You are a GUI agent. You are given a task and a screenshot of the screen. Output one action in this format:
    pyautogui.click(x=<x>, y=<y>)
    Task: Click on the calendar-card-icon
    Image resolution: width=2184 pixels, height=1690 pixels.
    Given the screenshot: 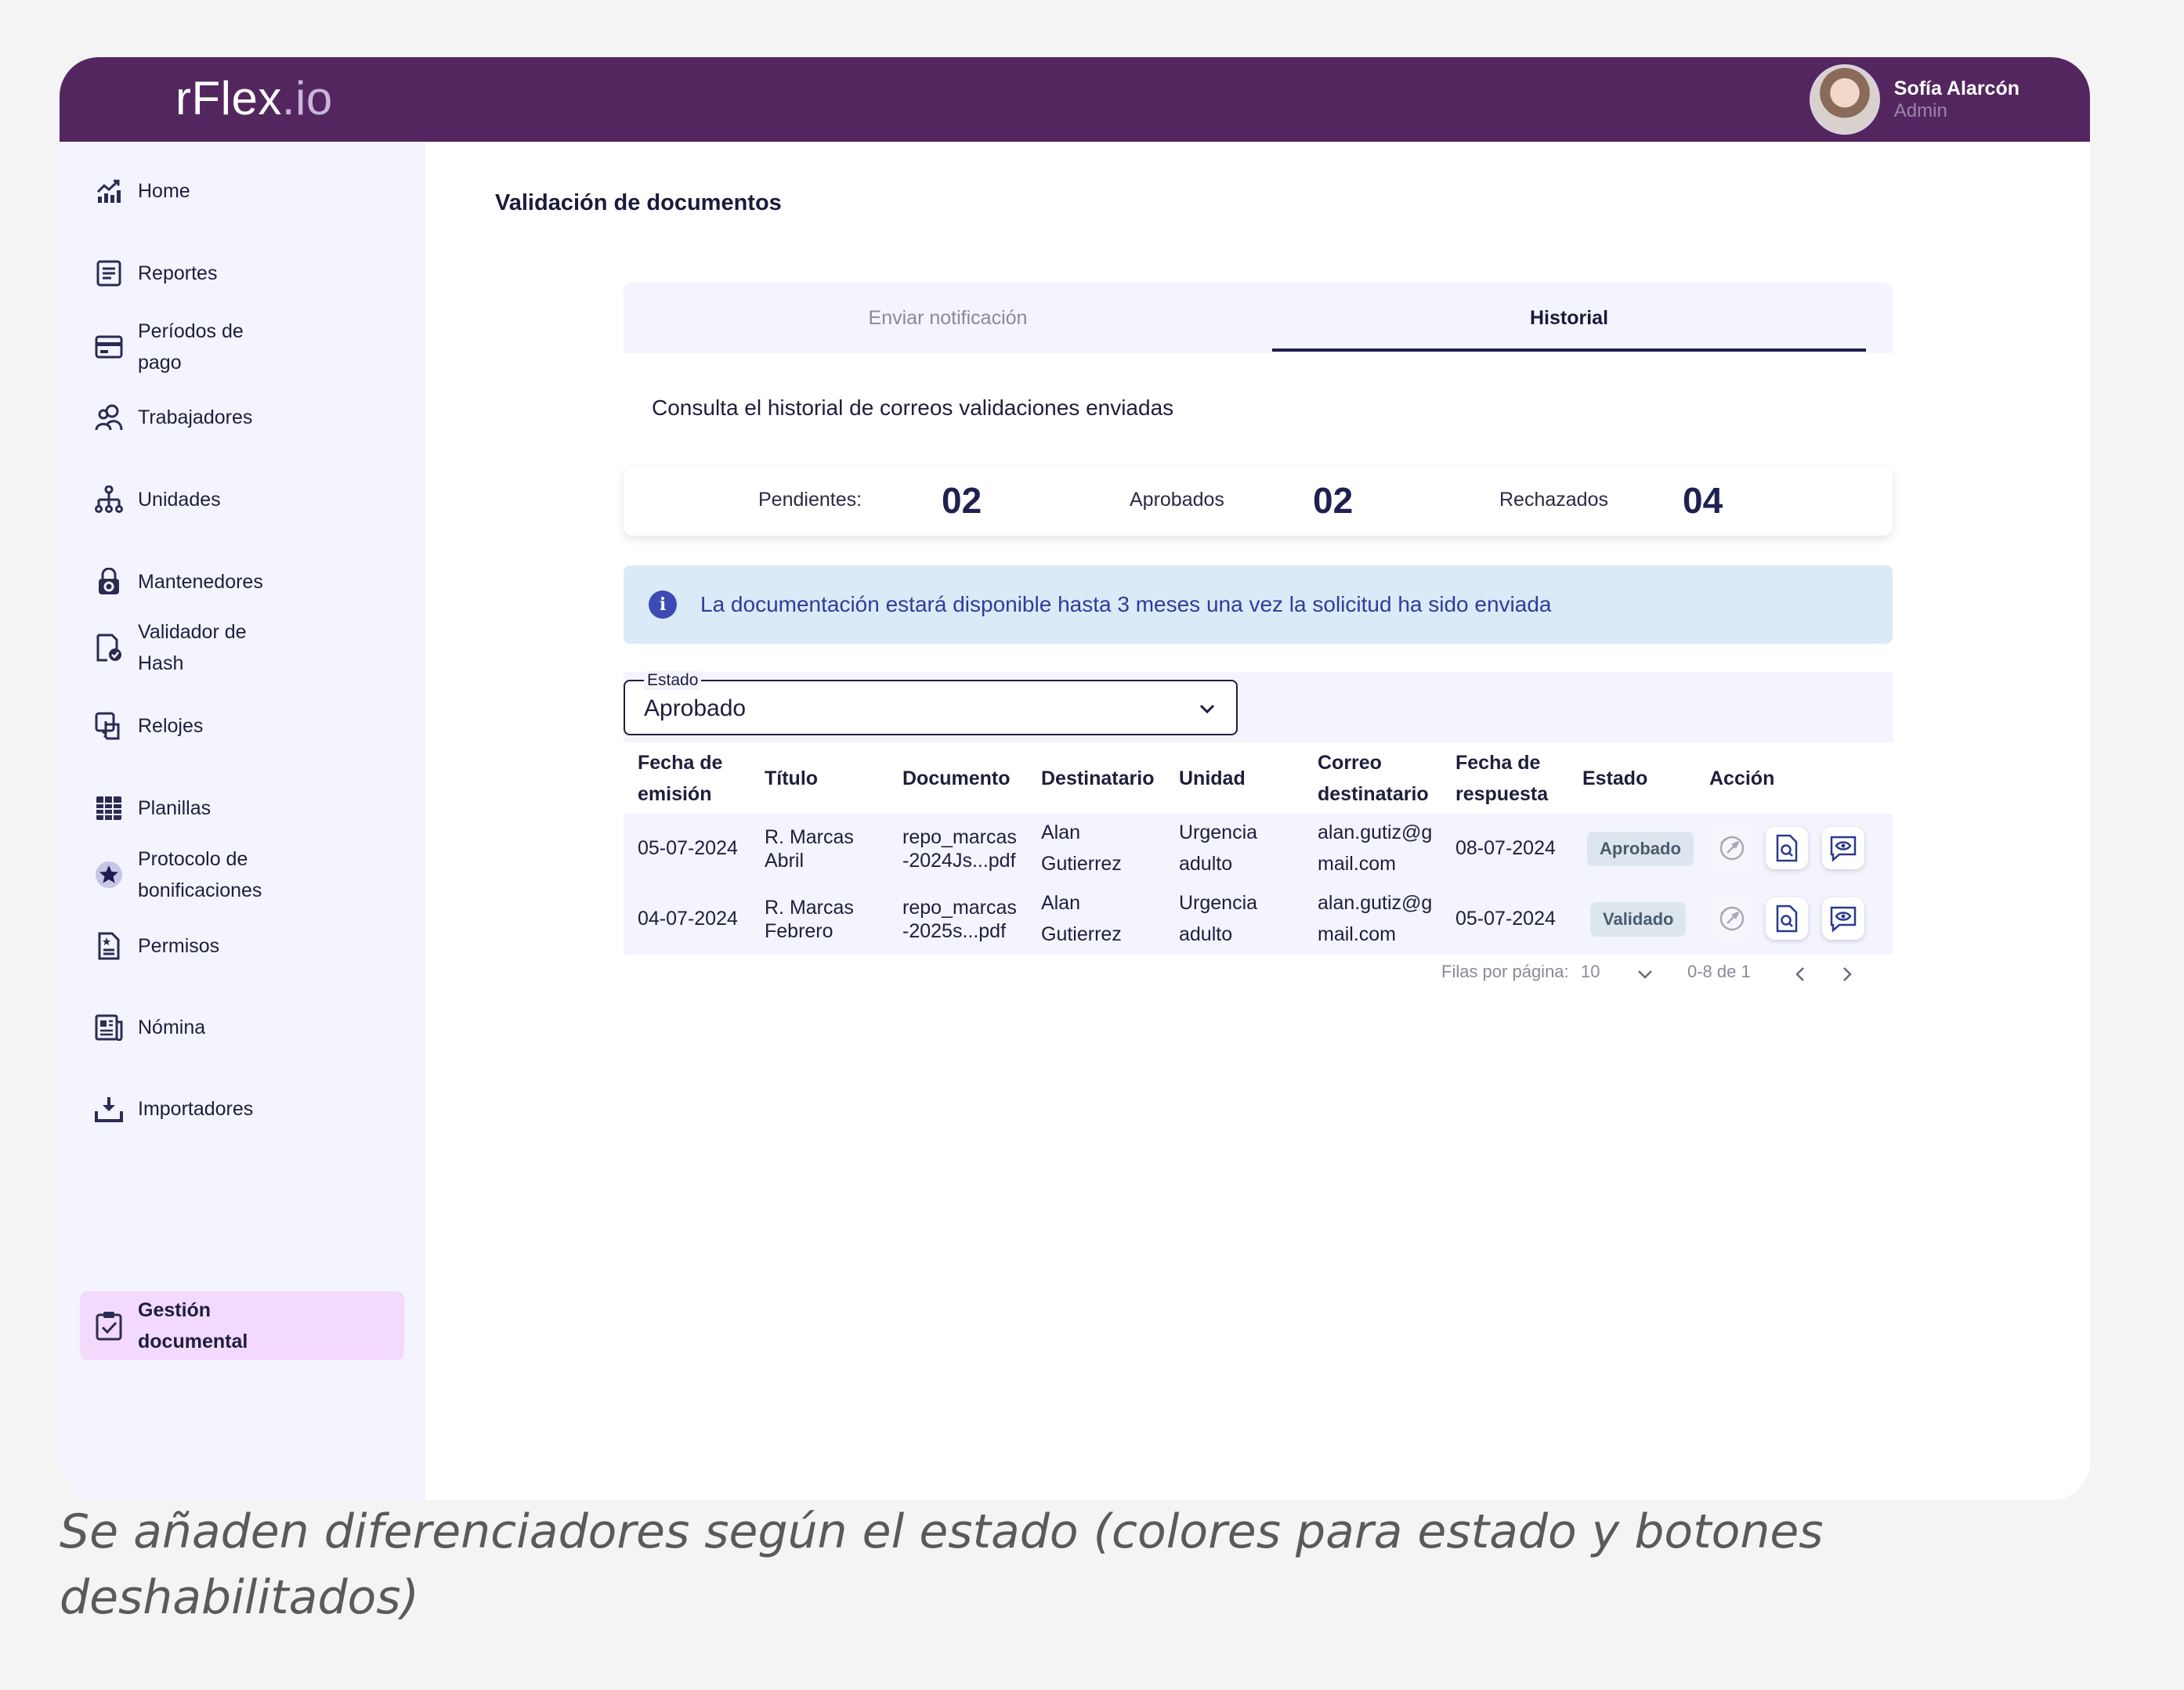 What is the action you would take?
    pyautogui.click(x=108, y=346)
    